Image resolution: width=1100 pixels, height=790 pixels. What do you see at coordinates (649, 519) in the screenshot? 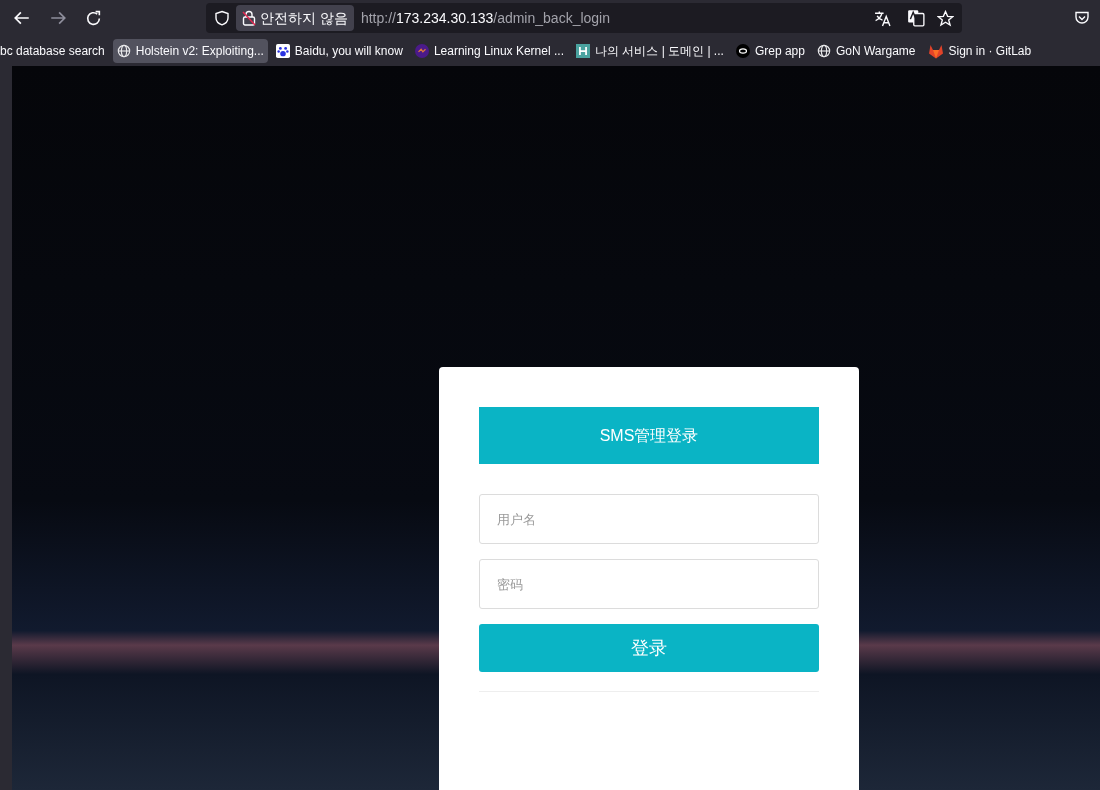
I see `username-field: 用户名` at bounding box center [649, 519].